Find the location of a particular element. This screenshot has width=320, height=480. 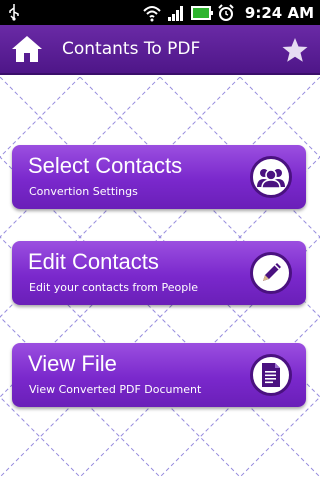

document-icon is located at coordinates (271, 375).